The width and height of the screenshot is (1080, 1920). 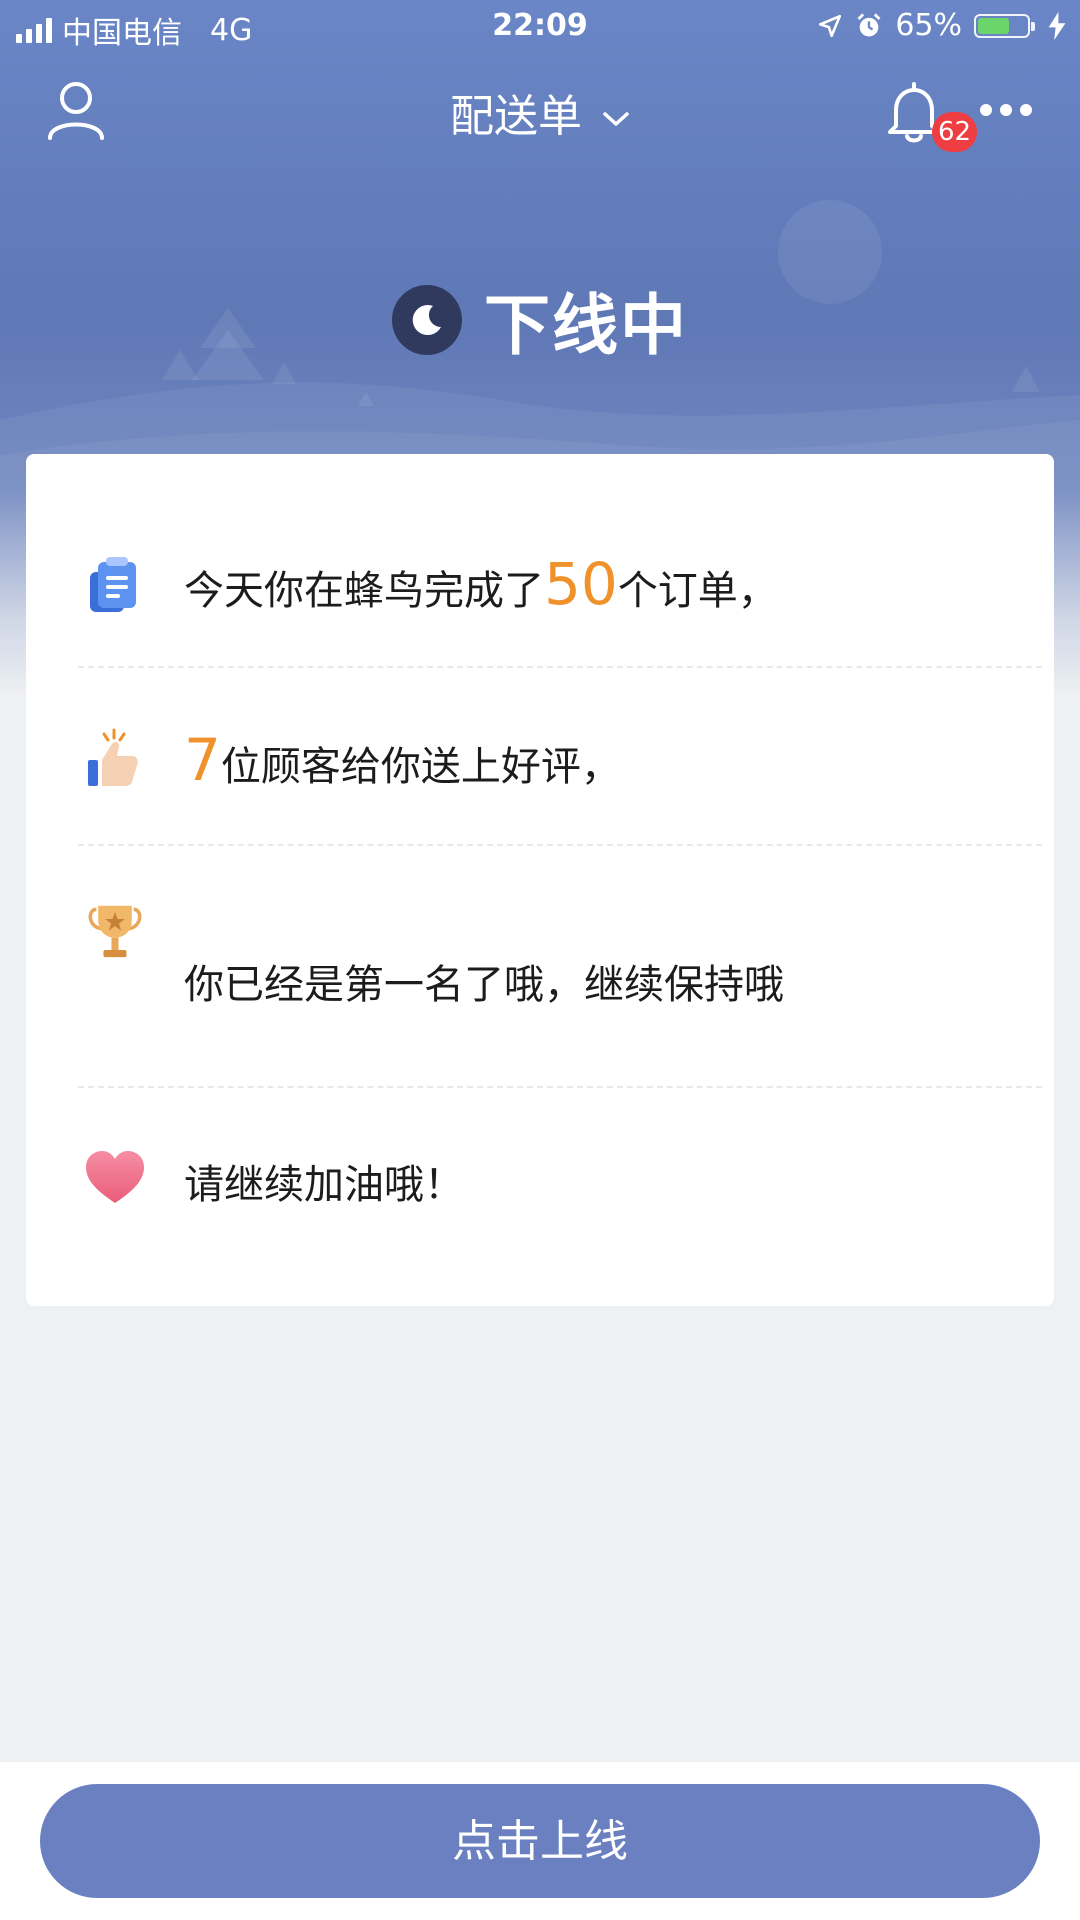 What do you see at coordinates (113, 584) in the screenshot?
I see `clipboard-icon` at bounding box center [113, 584].